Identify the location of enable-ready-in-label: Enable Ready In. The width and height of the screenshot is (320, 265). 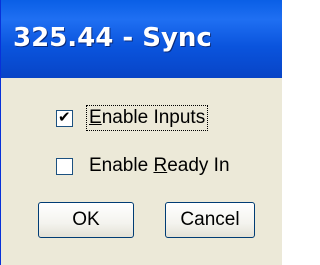
(159, 166).